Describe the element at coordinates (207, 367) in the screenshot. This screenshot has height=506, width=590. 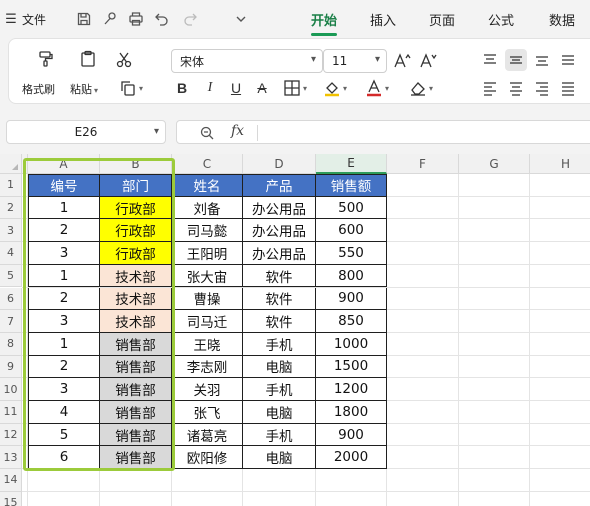
I see `cell-name: 李志刚` at that location.